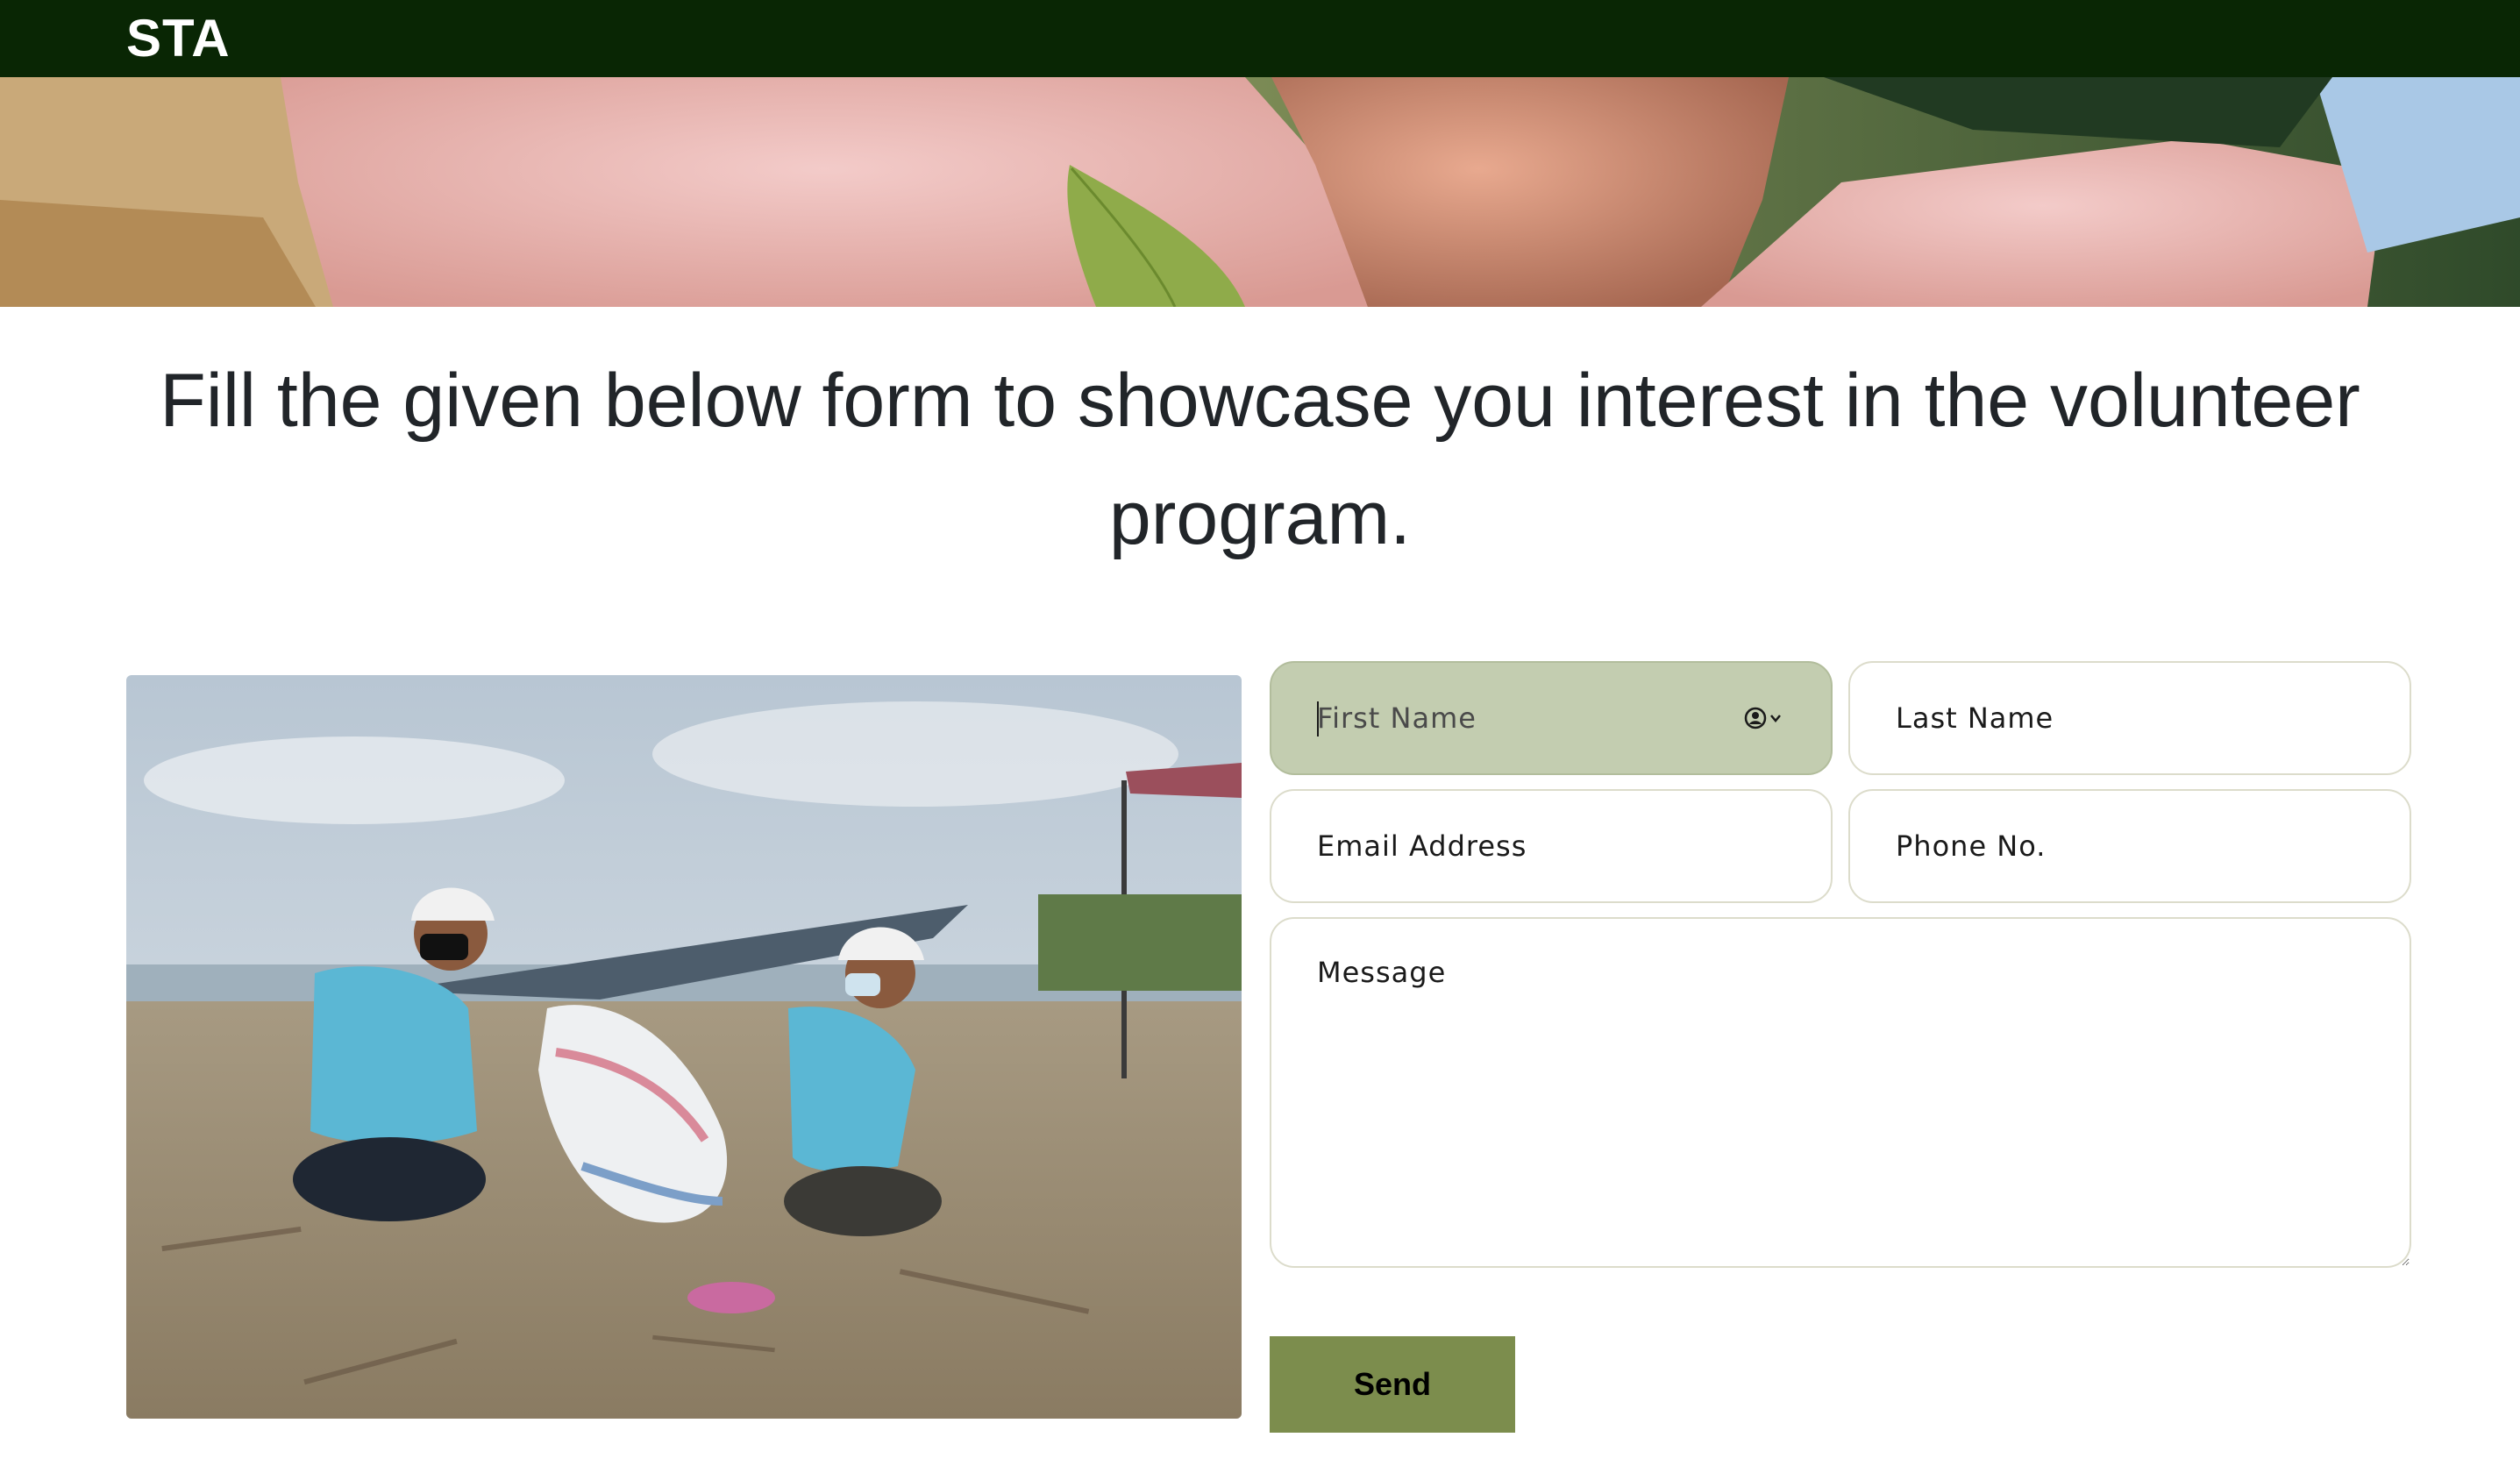 The height and width of the screenshot is (1473, 2520). I want to click on text-cursor, so click(1318, 718).